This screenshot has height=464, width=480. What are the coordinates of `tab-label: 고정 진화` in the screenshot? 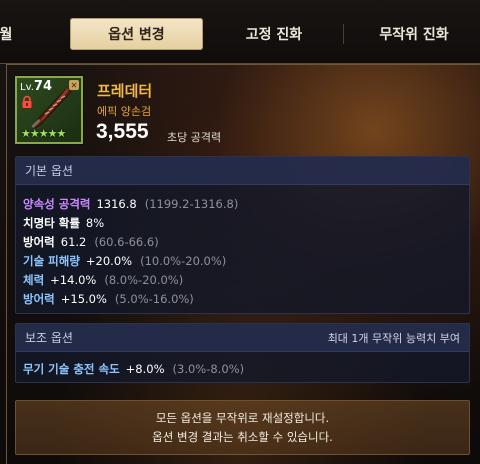 It's located at (274, 35).